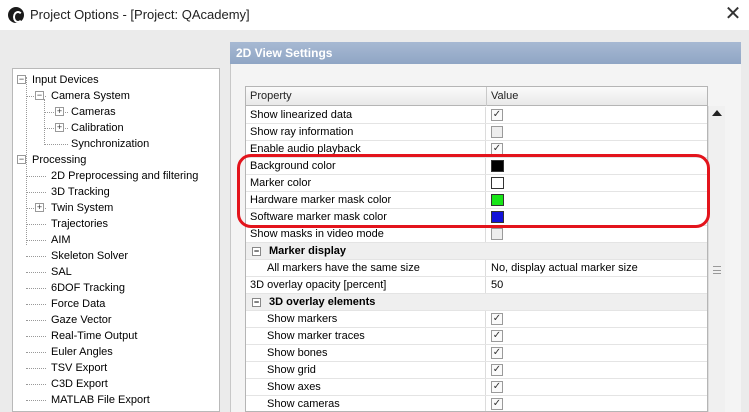  What do you see at coordinates (485, 53) in the screenshot?
I see `panel-title: 2D View Settings` at bounding box center [485, 53].